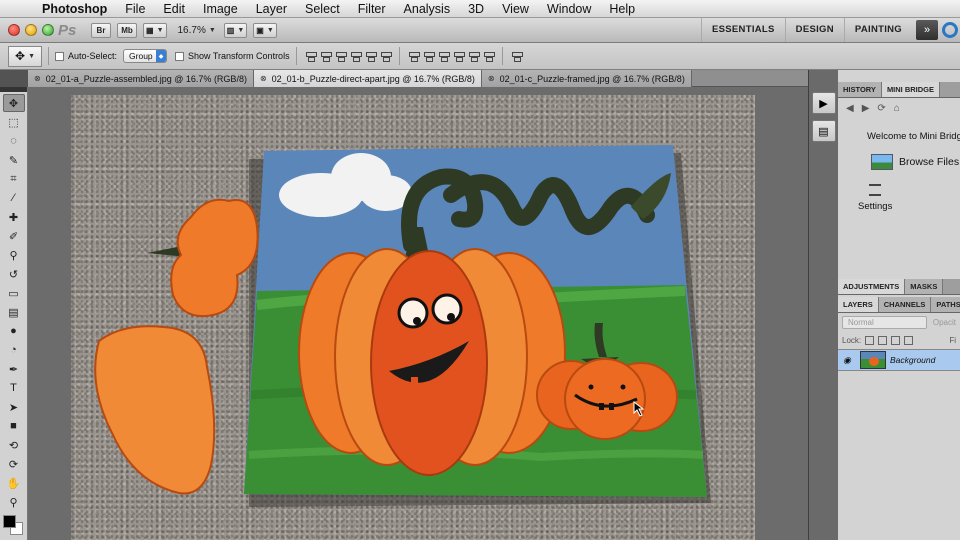  Describe the element at coordinates (622, 9) in the screenshot. I see `menu-help: Help` at that location.